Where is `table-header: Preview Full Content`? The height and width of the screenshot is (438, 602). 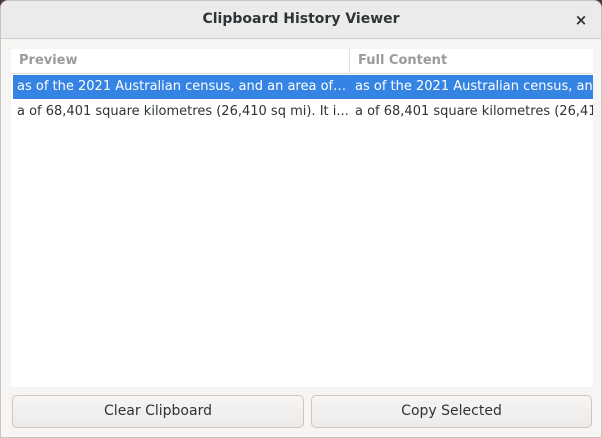
table-header: Preview Full Content is located at coordinates (302, 61).